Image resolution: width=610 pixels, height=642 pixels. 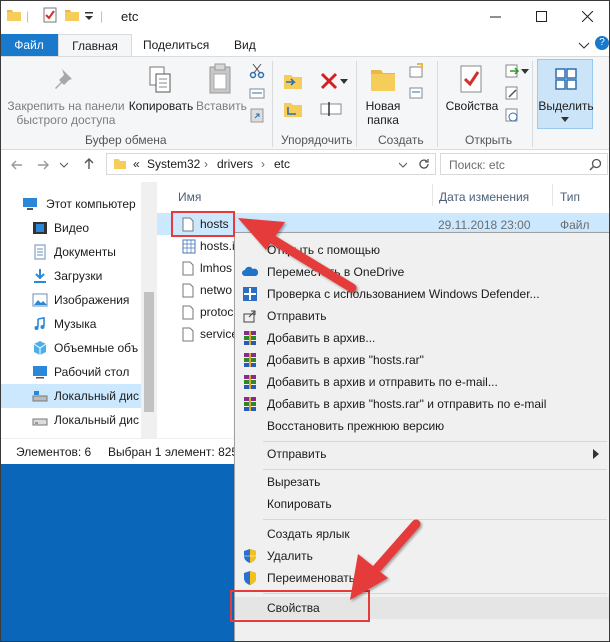 I want to click on breadcrumb-system32: System32, so click(x=173, y=164).